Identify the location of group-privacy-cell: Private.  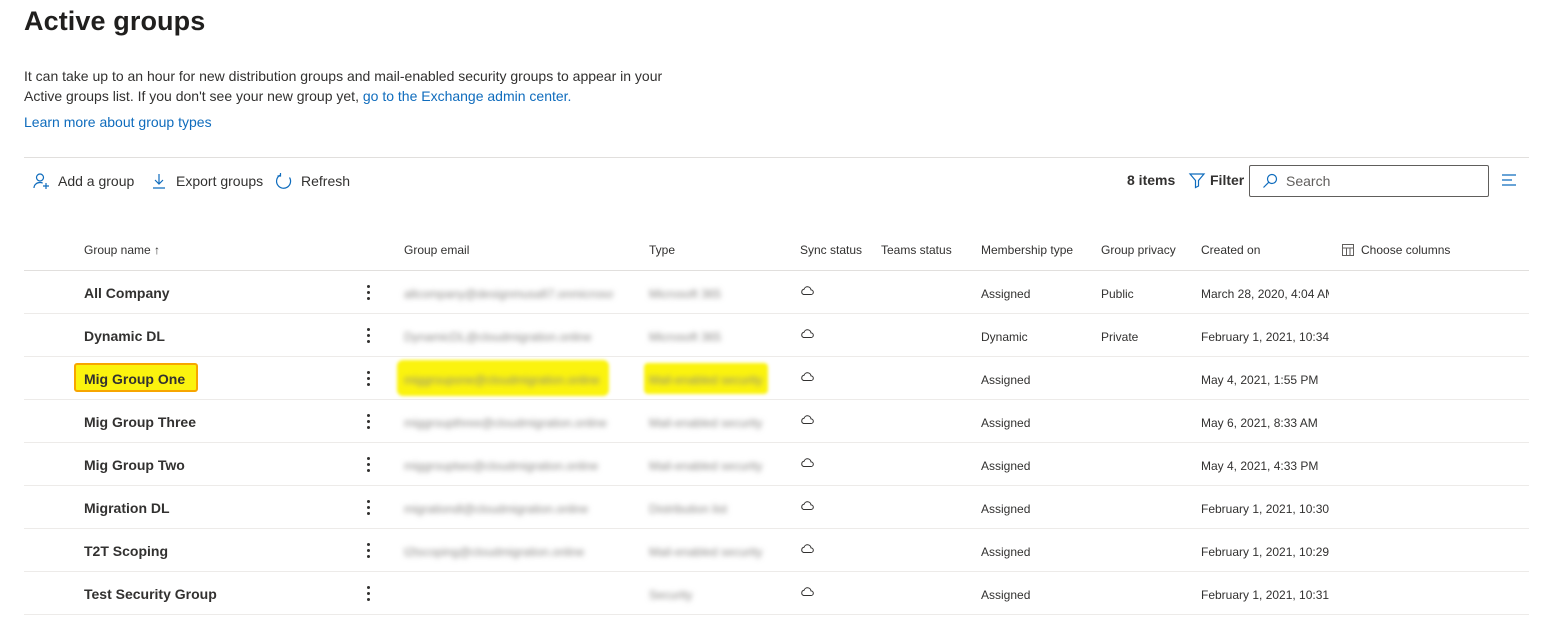
(1120, 337).